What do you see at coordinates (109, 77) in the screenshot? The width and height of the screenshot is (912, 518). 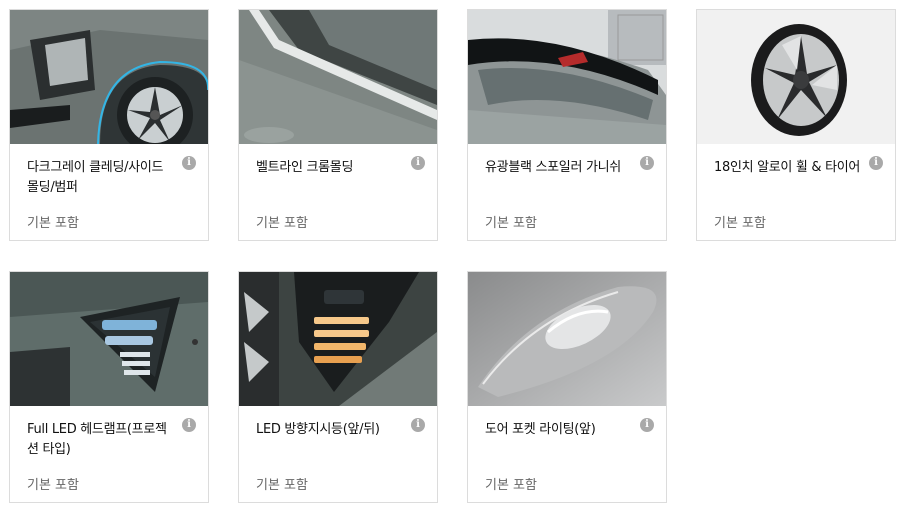 I see `cladding-image` at bounding box center [109, 77].